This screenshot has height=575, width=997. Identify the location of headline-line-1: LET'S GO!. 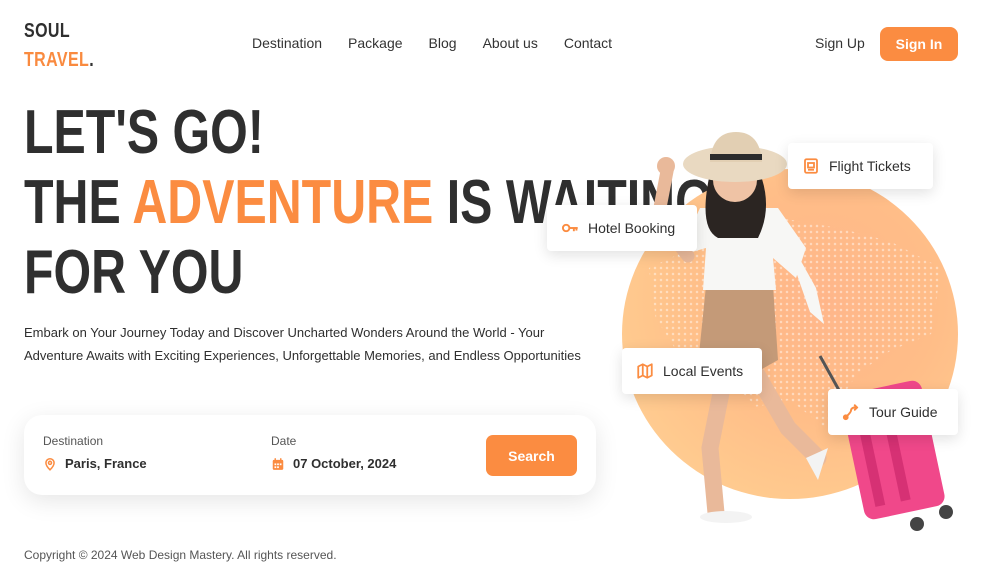
(144, 132).